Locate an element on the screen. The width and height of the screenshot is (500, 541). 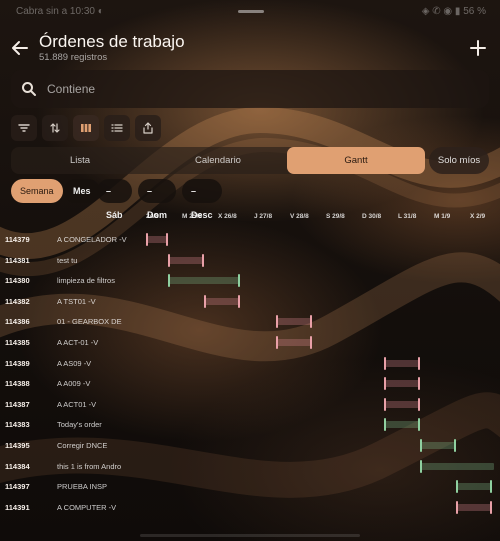
gantt-row: 114391 A COMPUTER -V is located at coordinates (250, 508).